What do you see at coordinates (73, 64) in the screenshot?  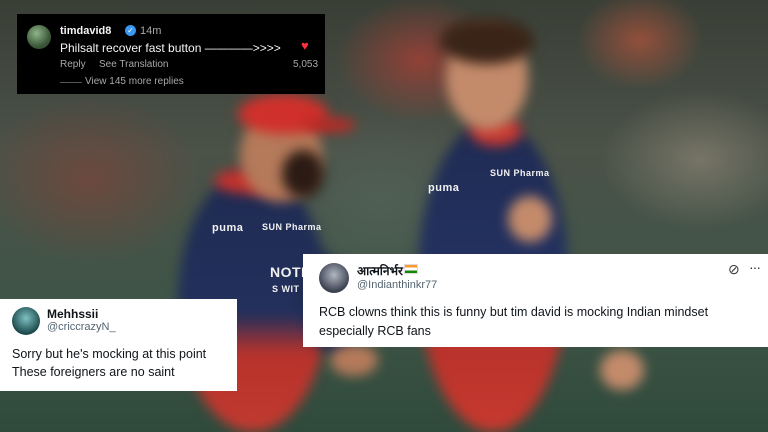 I see `reply-button: Reply` at bounding box center [73, 64].